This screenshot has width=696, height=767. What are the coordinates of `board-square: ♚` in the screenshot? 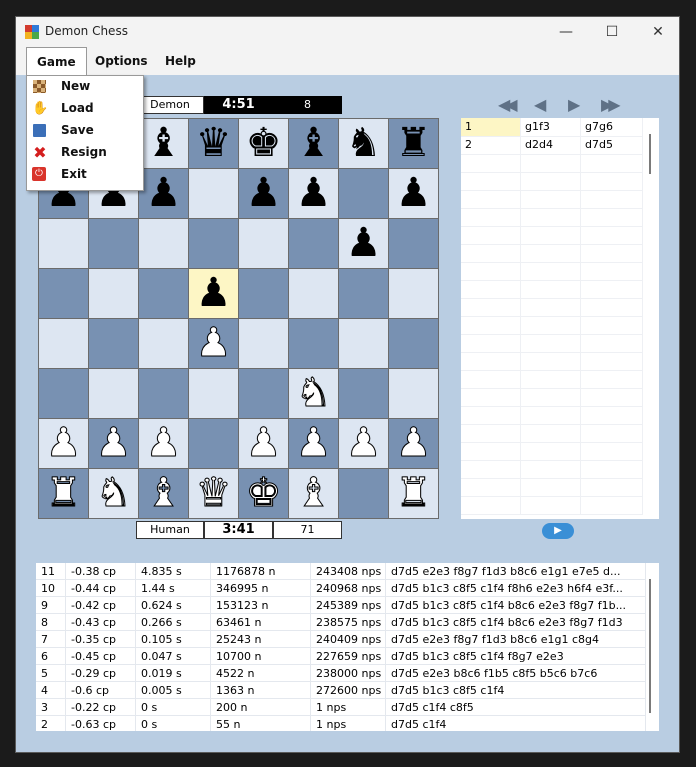 It's located at (263, 143).